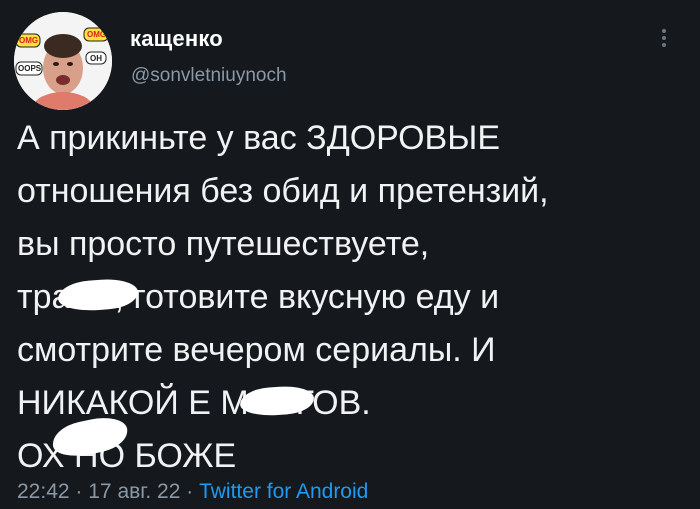 The image size is (700, 509). What do you see at coordinates (209, 76) in the screenshot?
I see `handle: @sonvletniuynoch` at bounding box center [209, 76].